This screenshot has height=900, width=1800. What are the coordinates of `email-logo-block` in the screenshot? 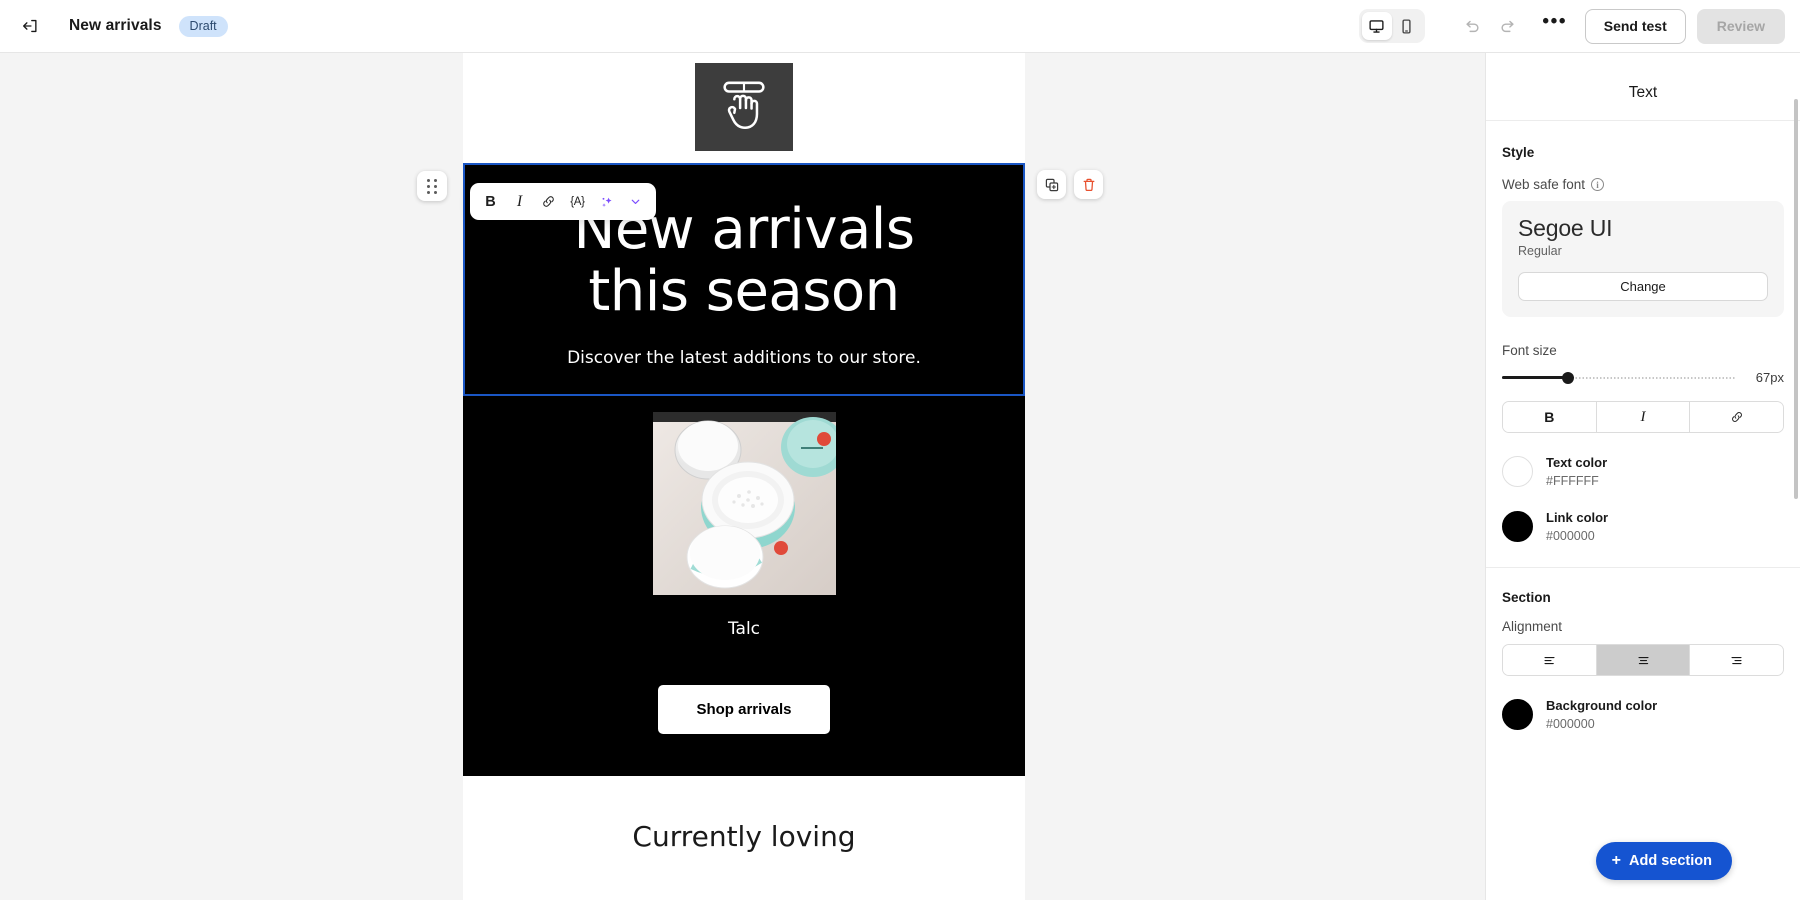 It's located at (744, 108).